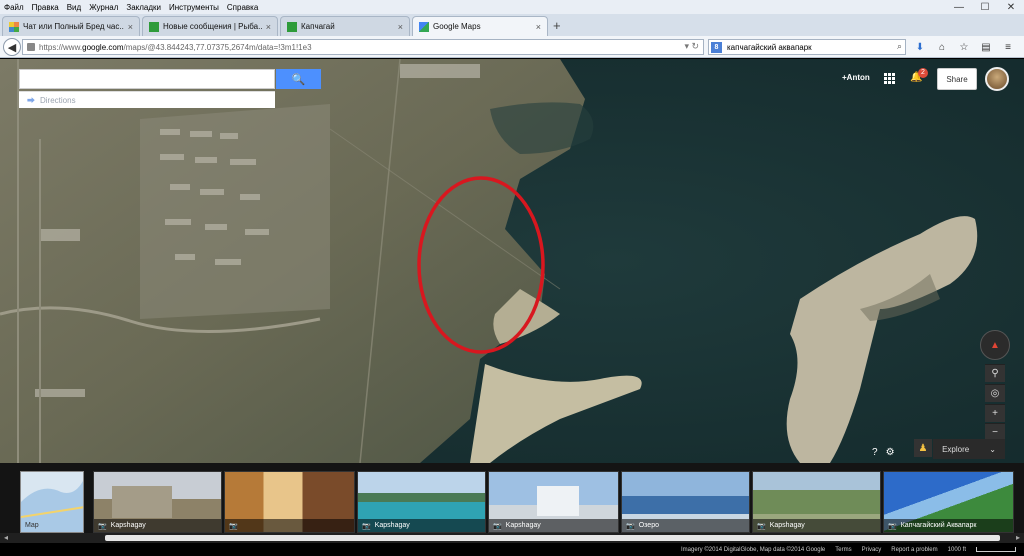 The image size is (1024, 556). What do you see at coordinates (1008, 47) in the screenshot?
I see `menu-icon: ≡` at bounding box center [1008, 47].